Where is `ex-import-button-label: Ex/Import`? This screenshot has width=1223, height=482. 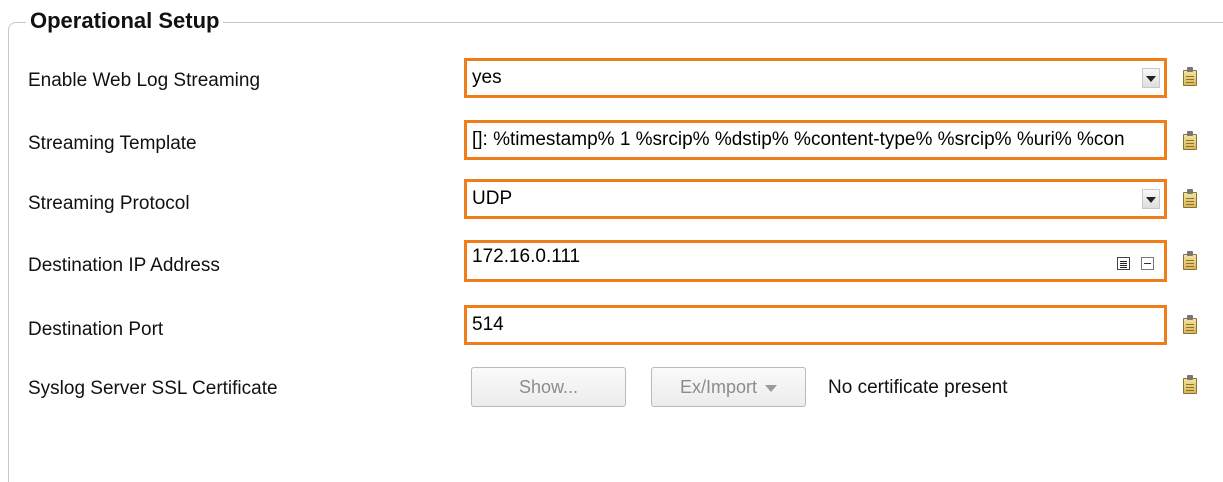
ex-import-button-label: Ex/Import is located at coordinates (718, 387).